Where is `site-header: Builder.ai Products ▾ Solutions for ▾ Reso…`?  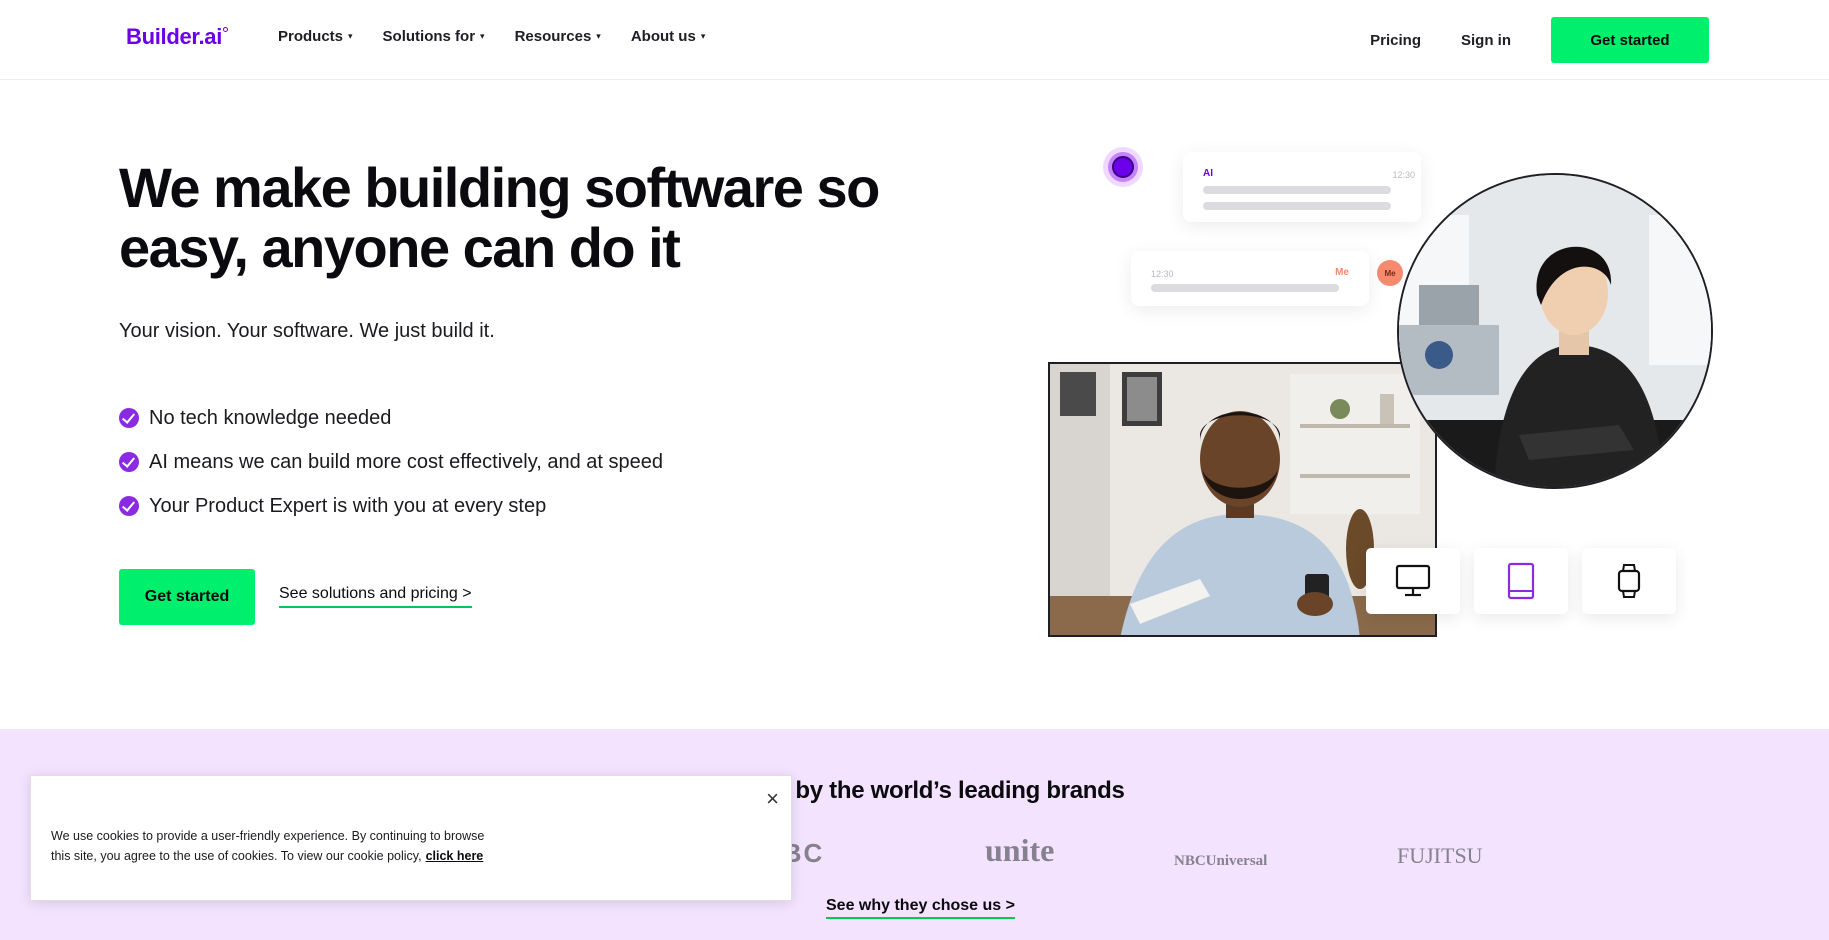 site-header: Builder.ai Products ▾ Solutions for ▾ Reso… is located at coordinates (914, 40).